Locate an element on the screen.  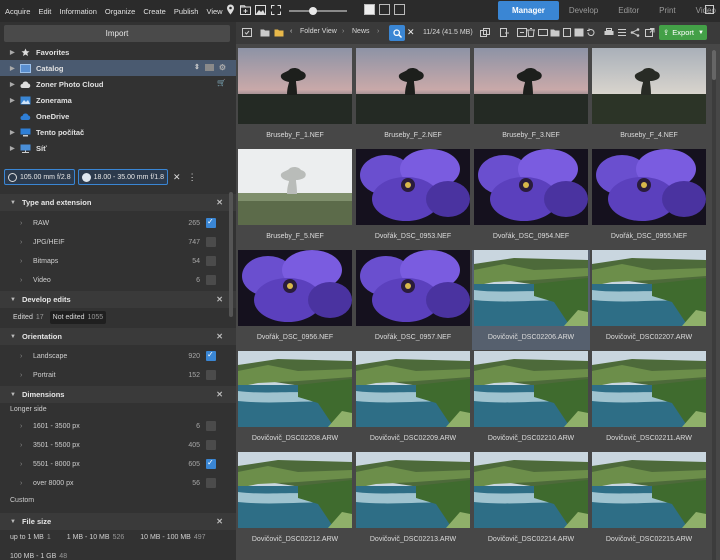
folder-add-icon is located at coordinates (265, 32).